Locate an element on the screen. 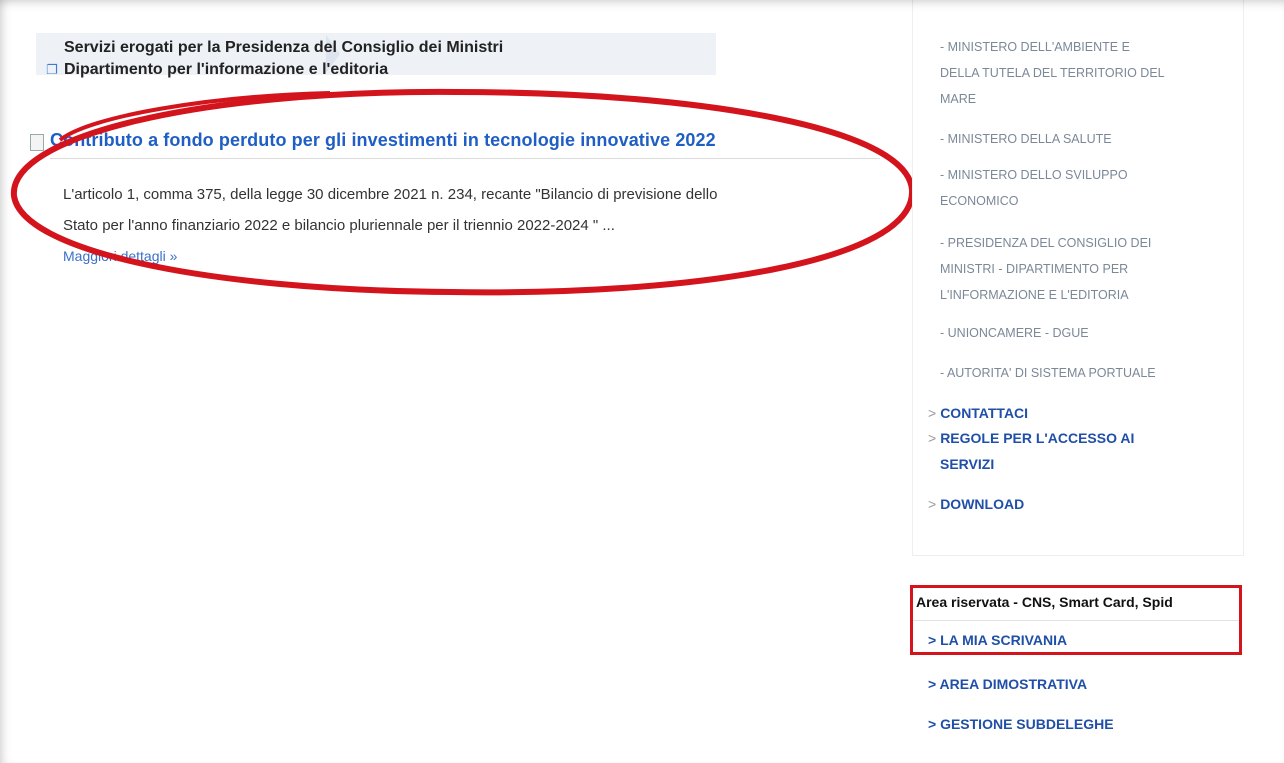 Image resolution: width=1284 pixels, height=763 pixels. ministry-label: - MINISTERO DELL'AMBIENTE E is located at coordinates (1035, 47).